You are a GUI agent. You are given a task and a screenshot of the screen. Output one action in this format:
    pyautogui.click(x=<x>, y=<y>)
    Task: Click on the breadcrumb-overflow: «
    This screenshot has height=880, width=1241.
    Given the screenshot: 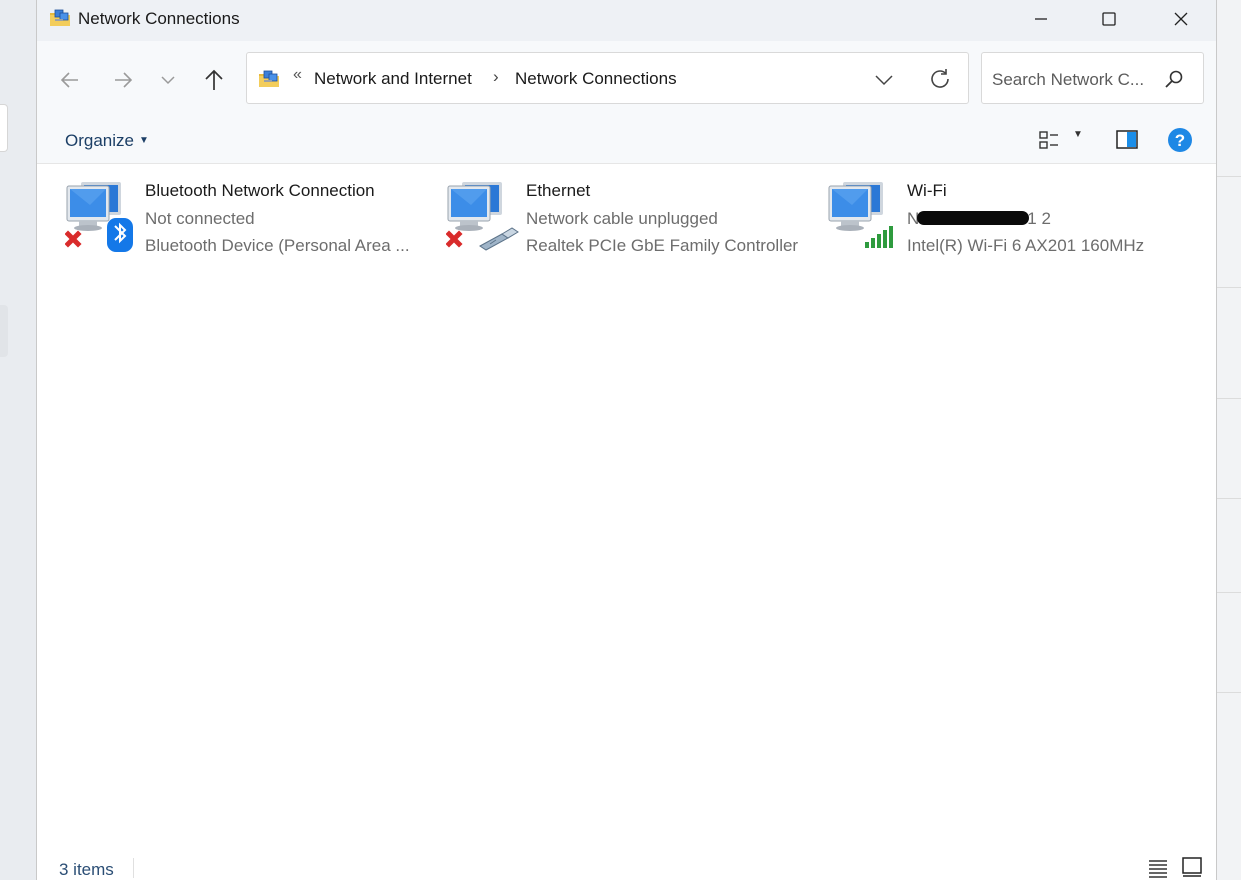 What is the action you would take?
    pyautogui.click(x=297, y=75)
    